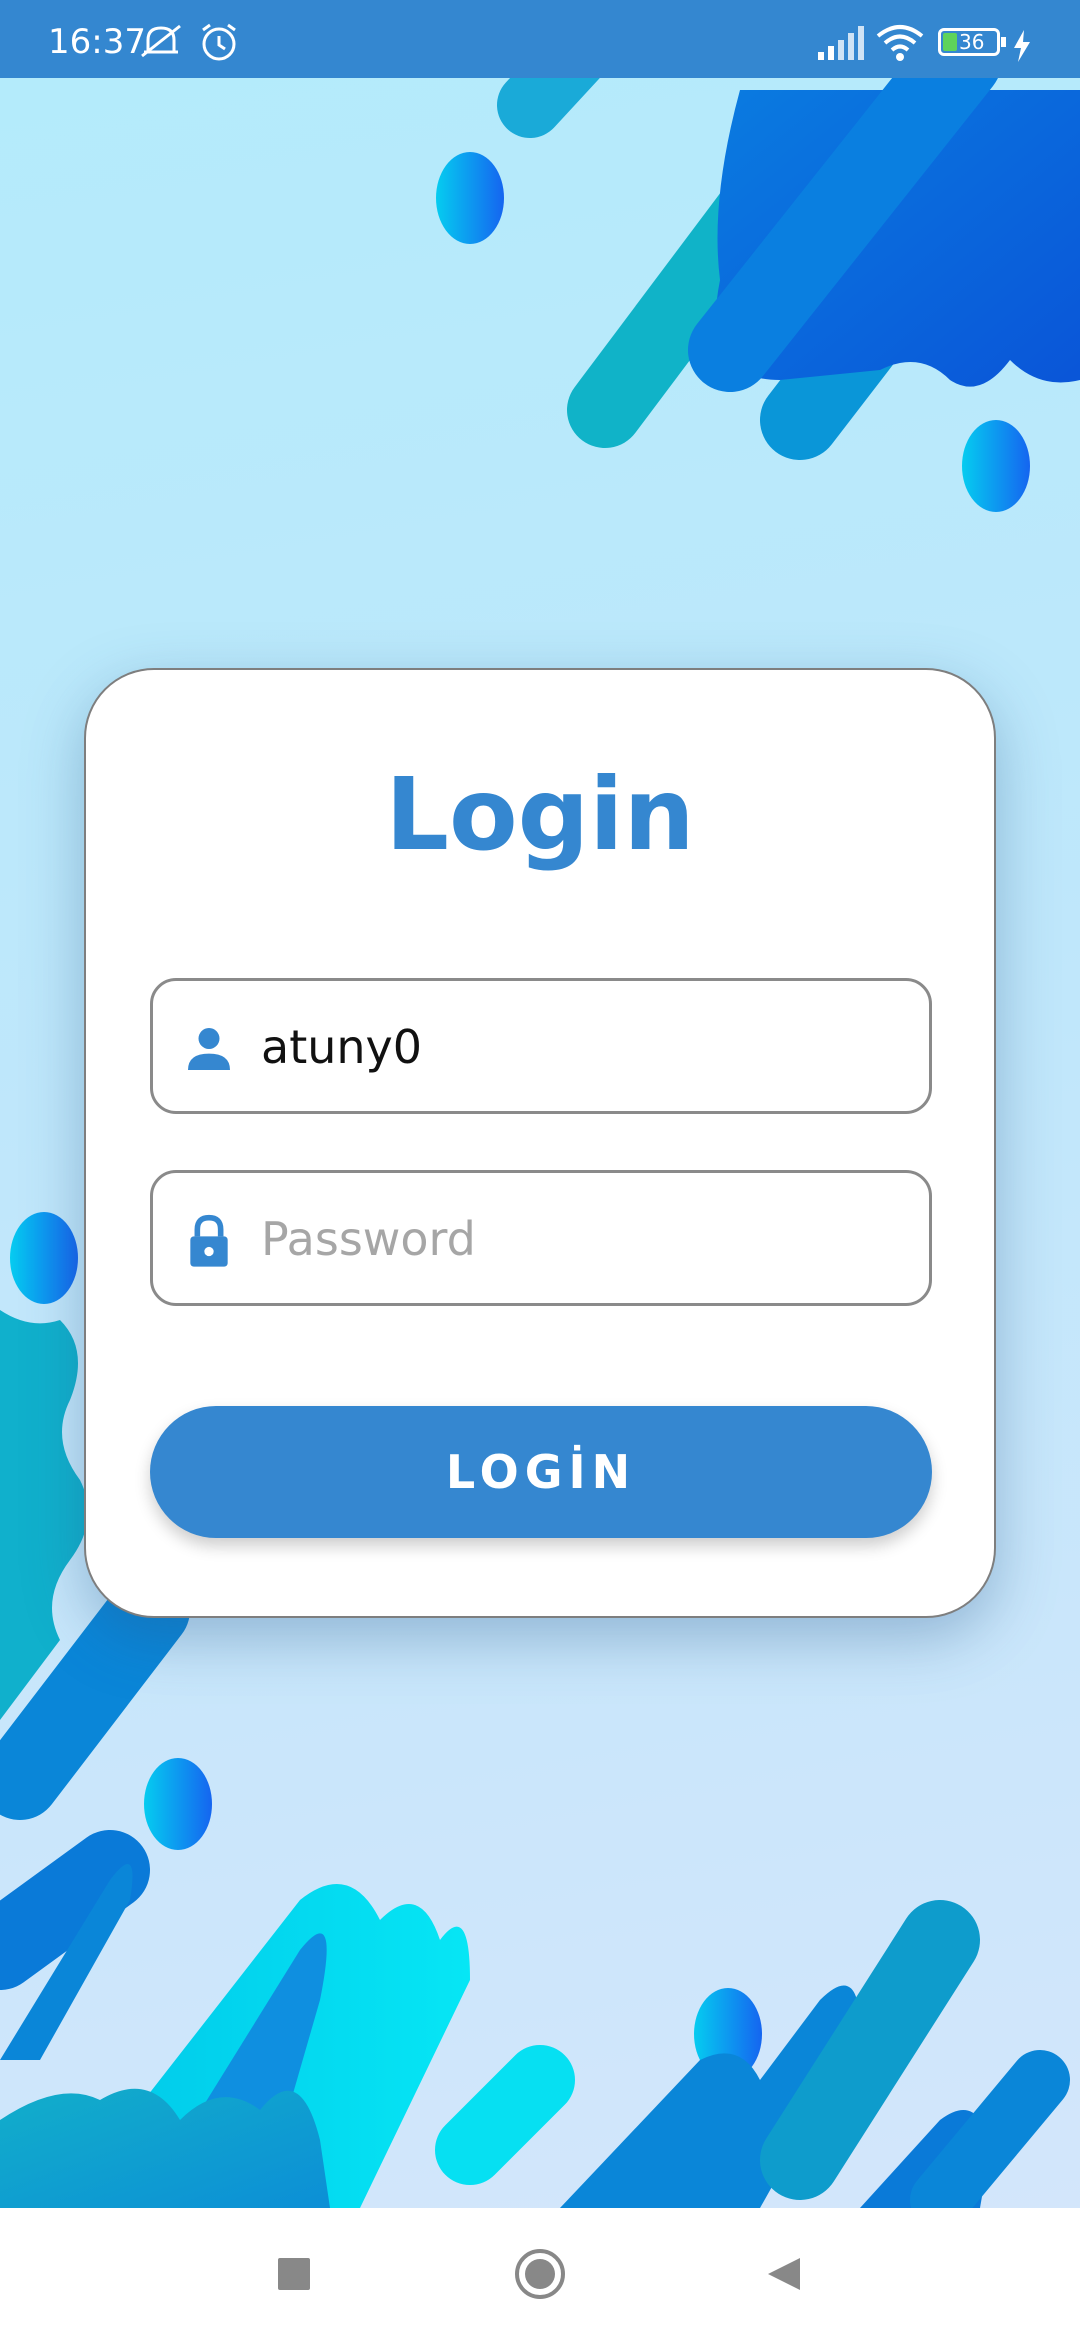 Image resolution: width=1080 pixels, height=2340 pixels. I want to click on login-button: LOGİN, so click(541, 1472).